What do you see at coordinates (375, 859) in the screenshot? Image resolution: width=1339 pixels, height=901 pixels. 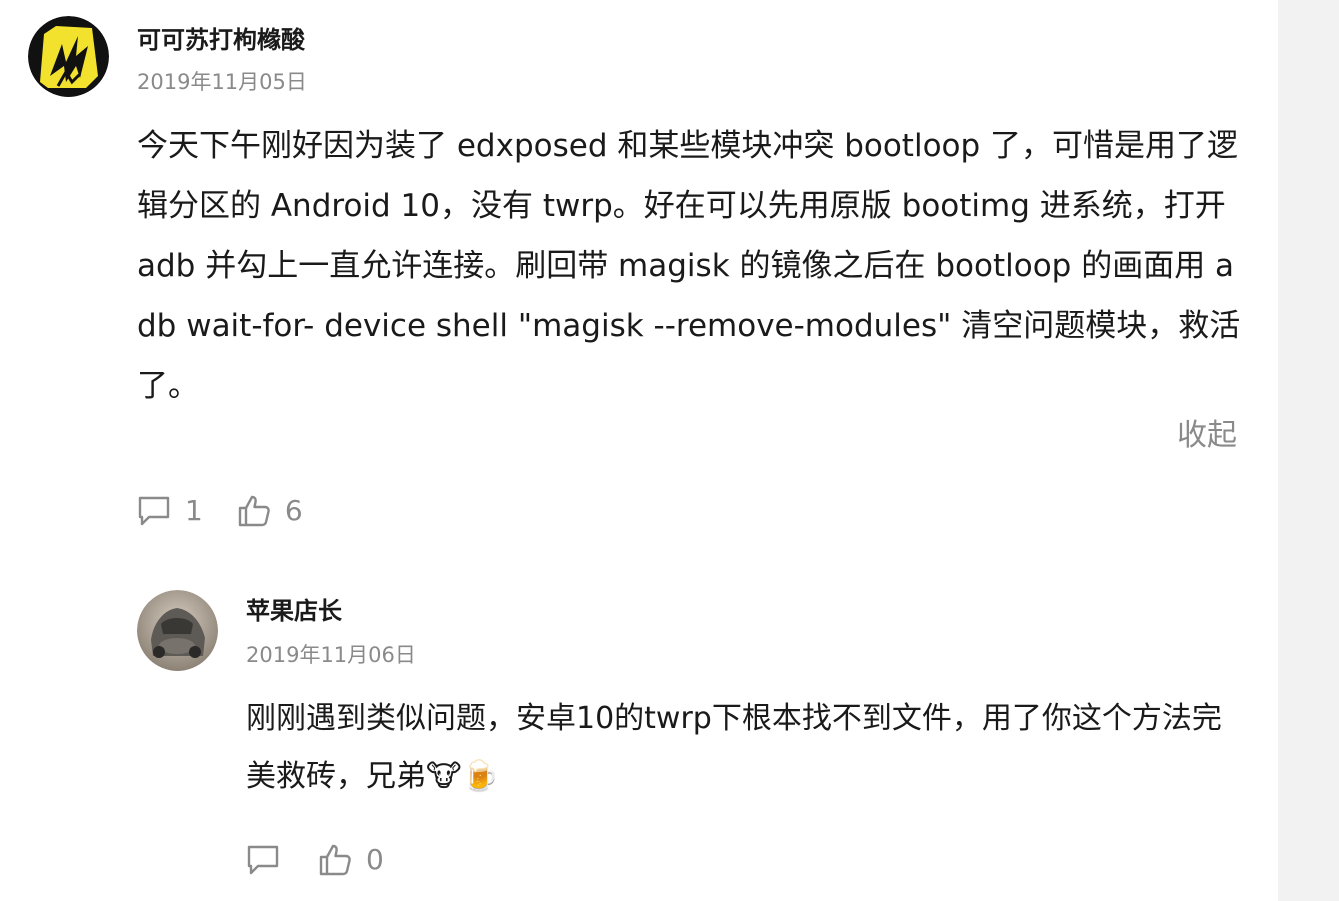 I see `reply-like-count: 0` at bounding box center [375, 859].